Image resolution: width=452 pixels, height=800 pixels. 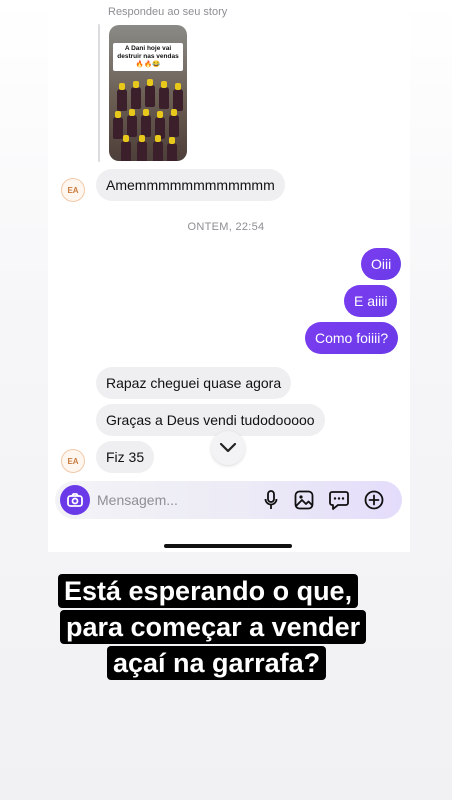 I want to click on overlay-text-line: Está esperando o que,, so click(x=208, y=591).